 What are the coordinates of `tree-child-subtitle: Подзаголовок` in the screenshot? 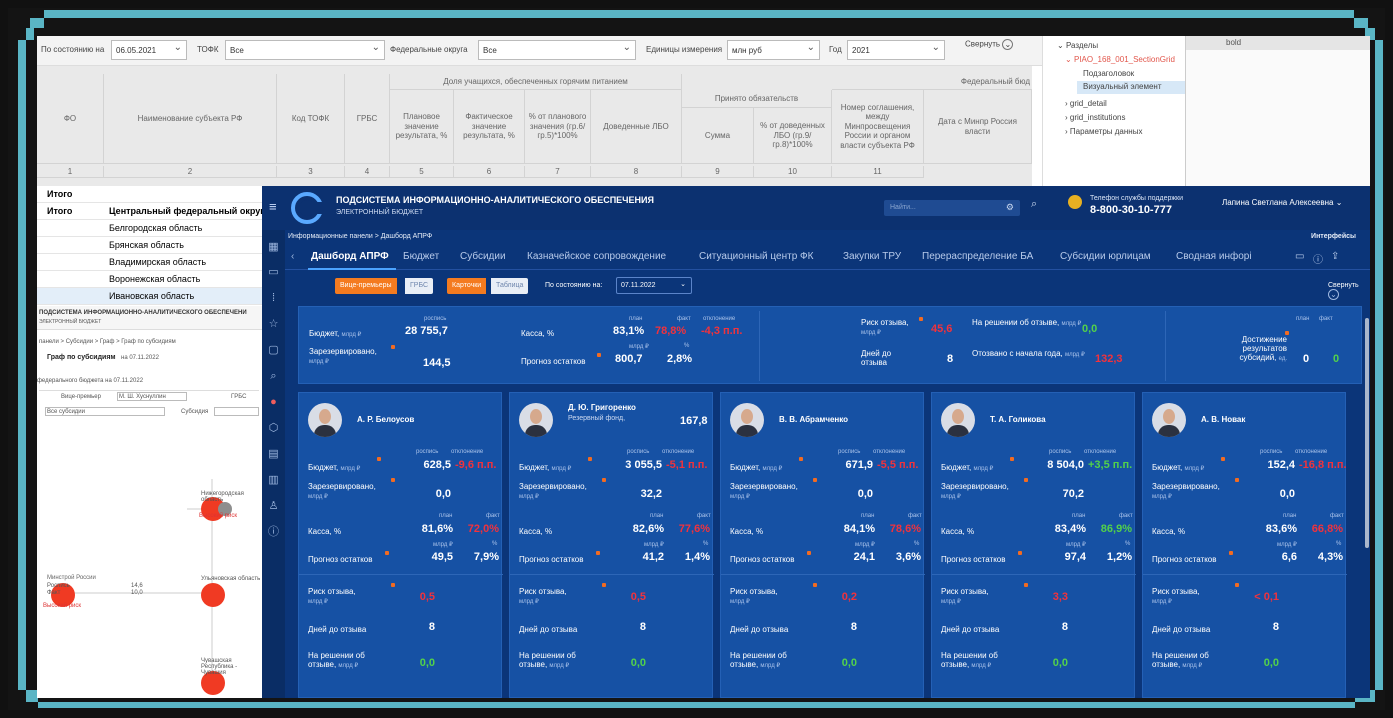 It's located at (1108, 73).